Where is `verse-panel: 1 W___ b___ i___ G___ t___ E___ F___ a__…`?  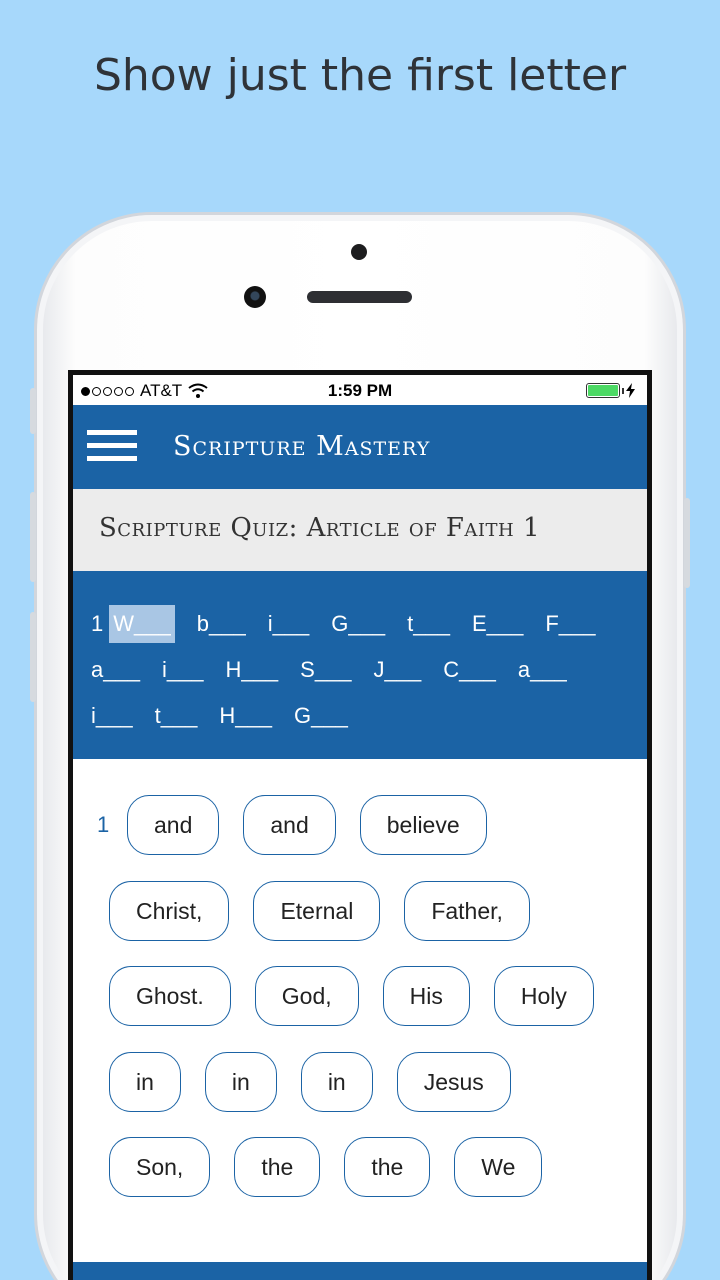 verse-panel: 1 W___ b___ i___ G___ t___ E___ F___ a__… is located at coordinates (360, 665).